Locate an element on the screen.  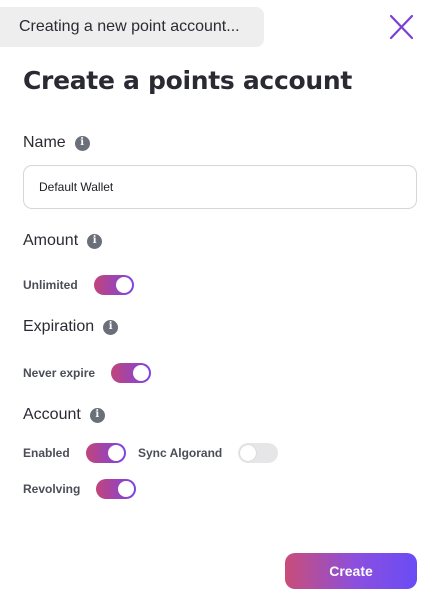
enabled-toggle is located at coordinates (105, 453).